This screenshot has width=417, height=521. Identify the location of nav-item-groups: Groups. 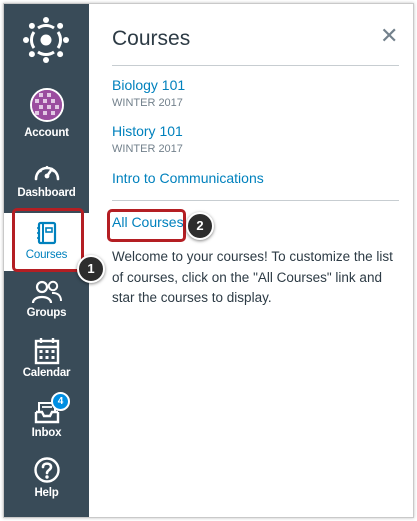
(46, 308).